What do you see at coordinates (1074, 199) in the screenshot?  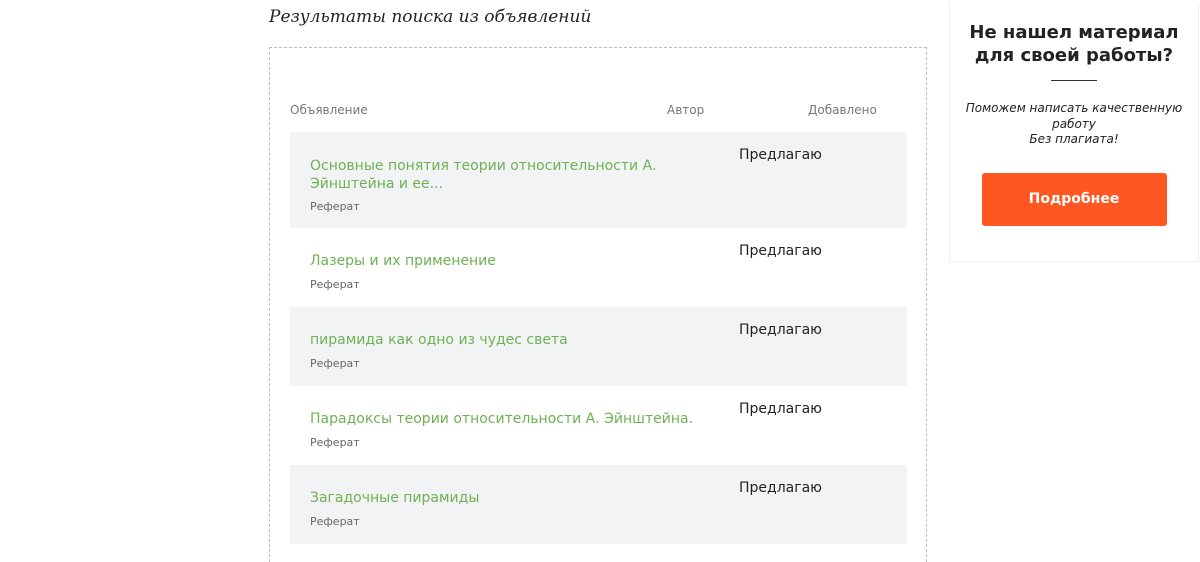 I see `more-details-button: Подробнее` at bounding box center [1074, 199].